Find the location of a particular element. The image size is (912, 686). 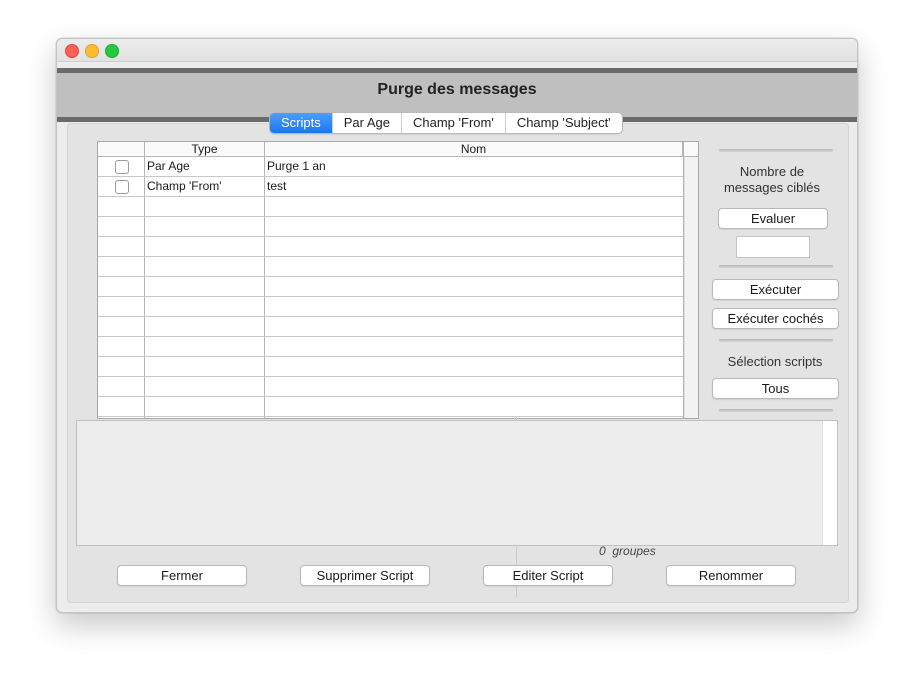

edit-script-button: Editer Script is located at coordinates (548, 575).